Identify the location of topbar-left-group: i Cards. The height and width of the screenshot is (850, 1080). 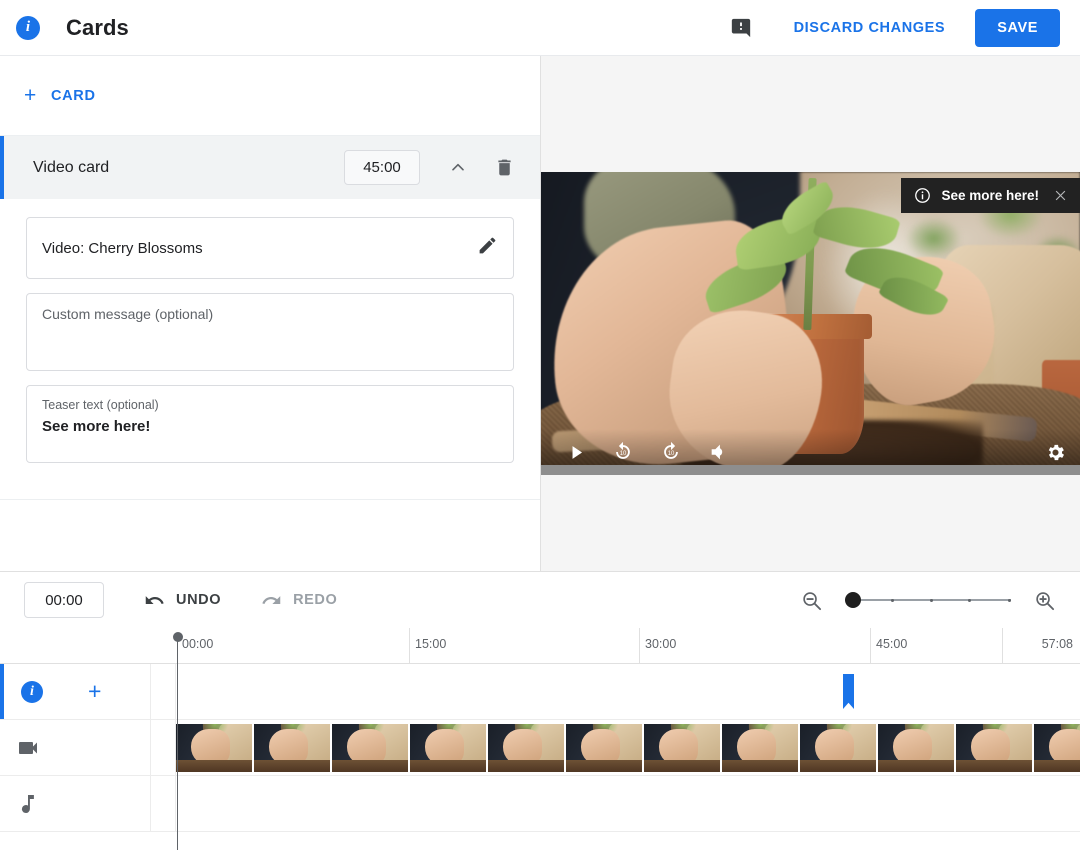
(64, 28).